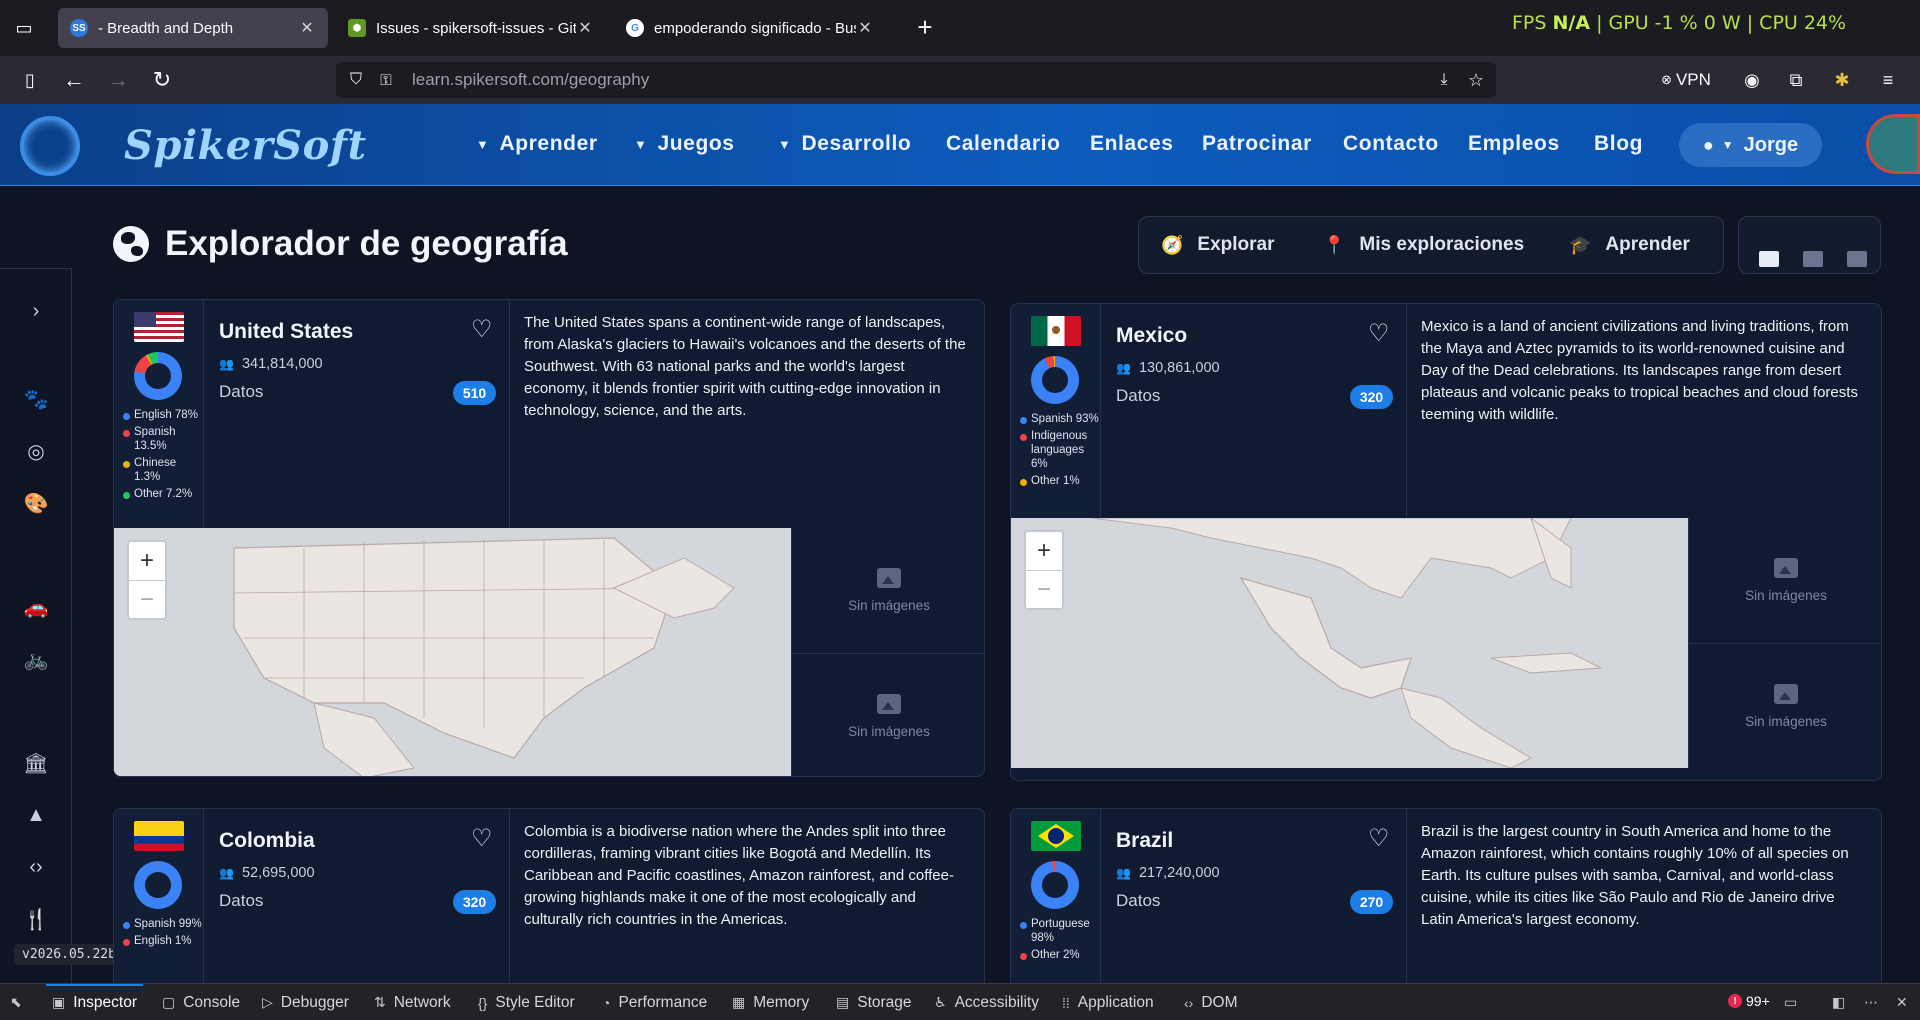  Describe the element at coordinates (986, 1002) in the screenshot. I see `devtools-tab-accessibility: ♿ Accessibility` at that location.